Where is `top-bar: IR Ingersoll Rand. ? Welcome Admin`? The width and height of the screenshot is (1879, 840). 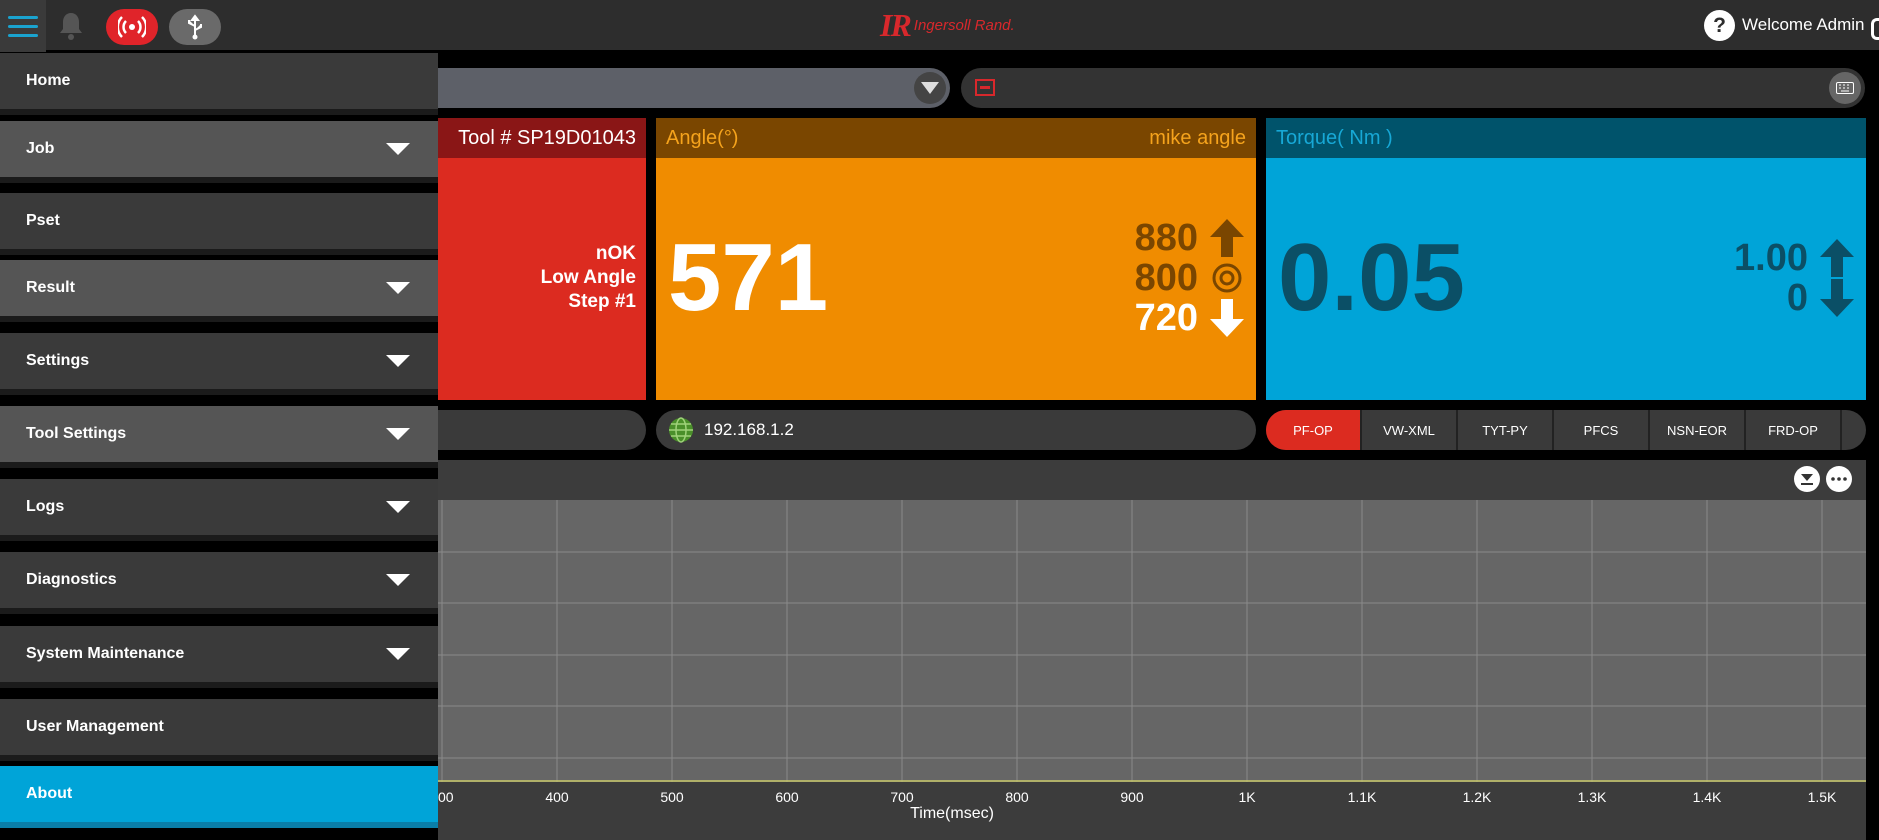
top-bar: IR Ingersoll Rand. ? Welcome Admin is located at coordinates (939, 26).